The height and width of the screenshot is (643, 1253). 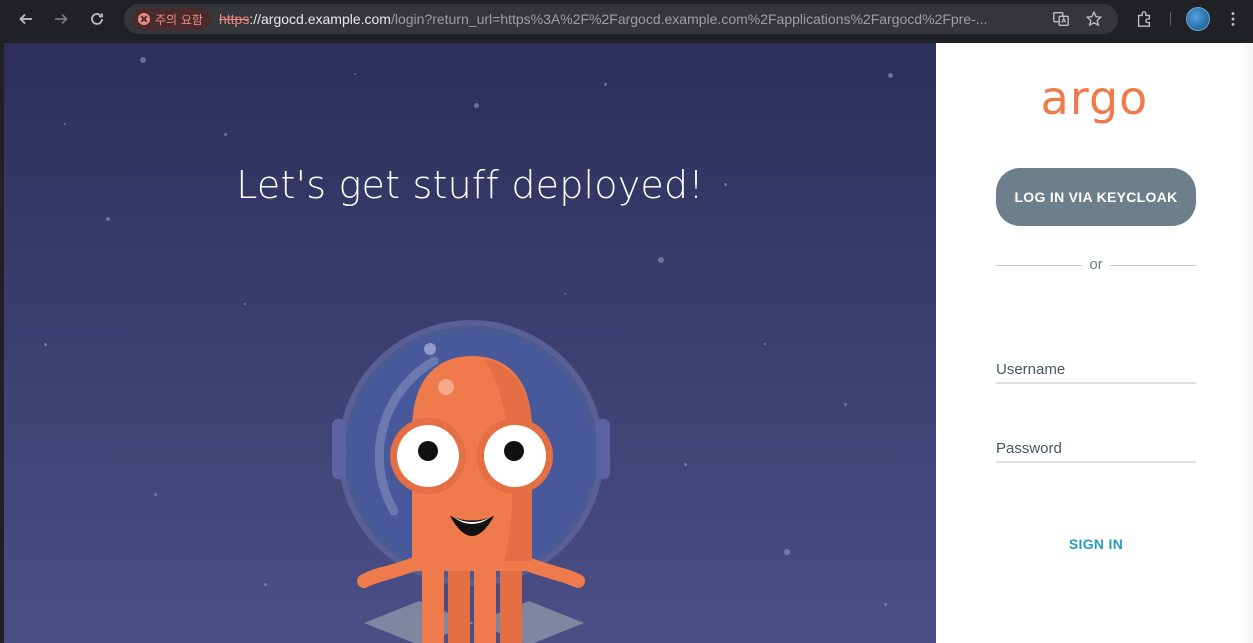 I want to click on translate-icon, so click(x=1061, y=19).